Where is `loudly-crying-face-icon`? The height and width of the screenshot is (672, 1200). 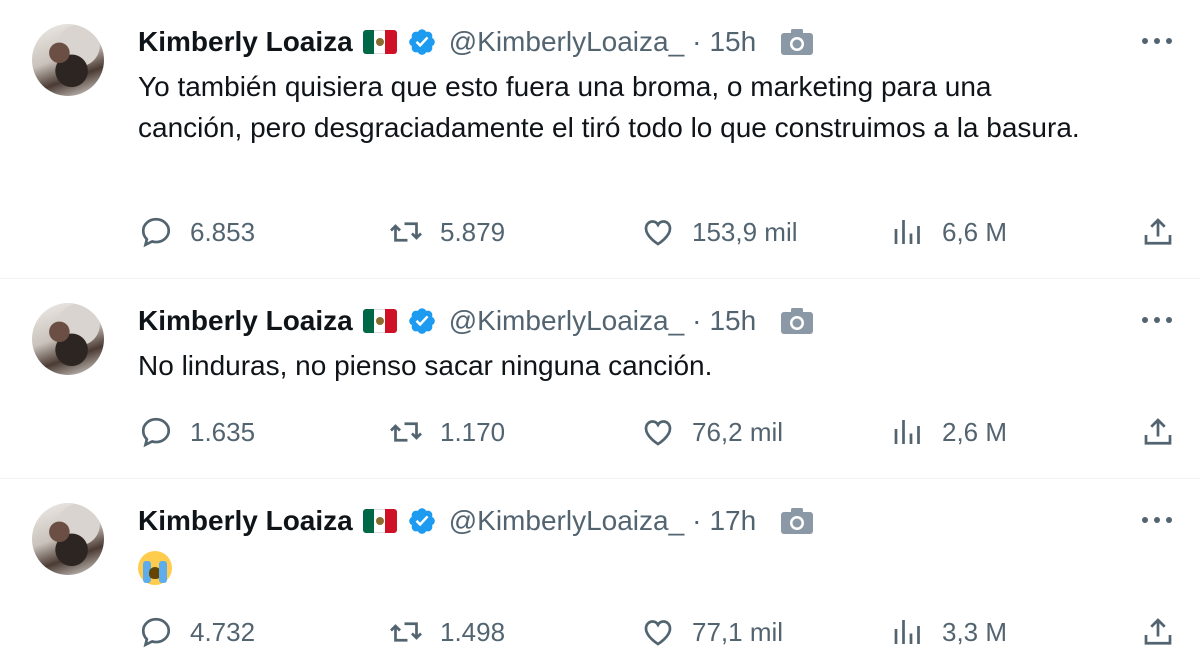 loudly-crying-face-icon is located at coordinates (155, 567).